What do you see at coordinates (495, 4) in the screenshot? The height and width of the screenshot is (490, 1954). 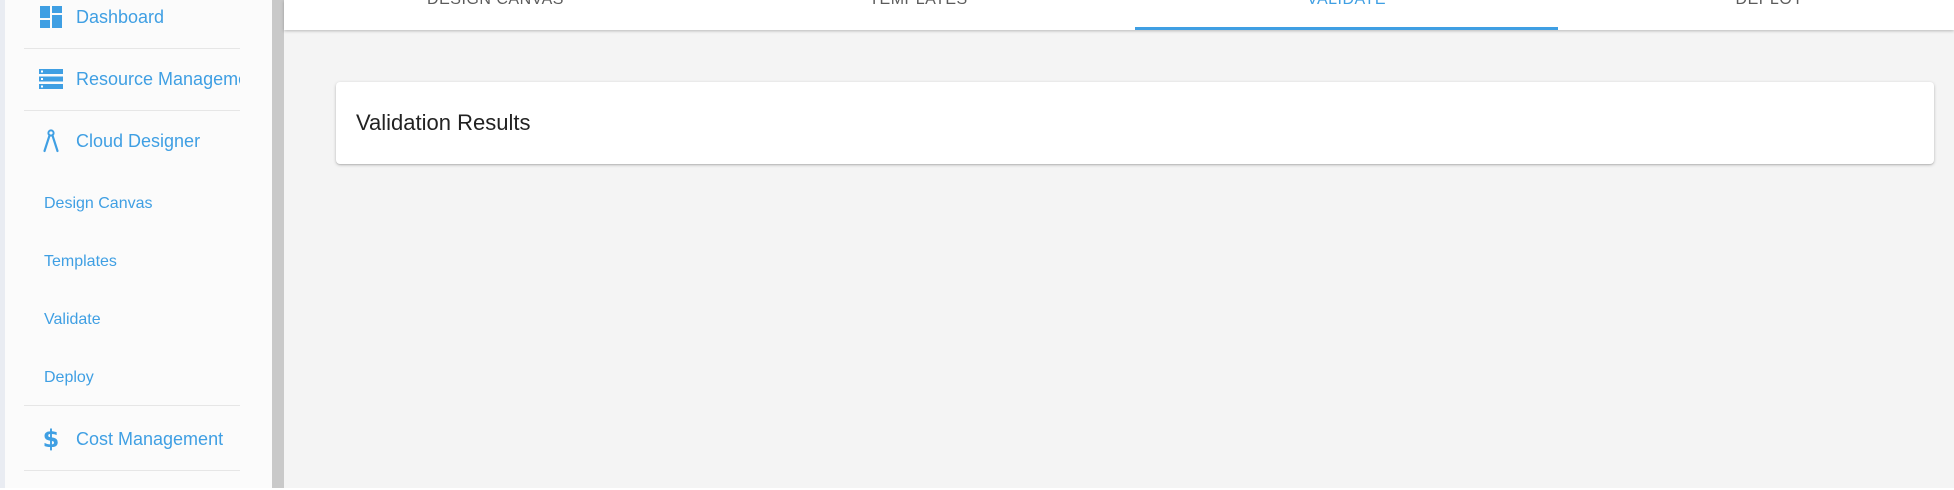 I see `tab-label: DESIGN CANVAS` at bounding box center [495, 4].